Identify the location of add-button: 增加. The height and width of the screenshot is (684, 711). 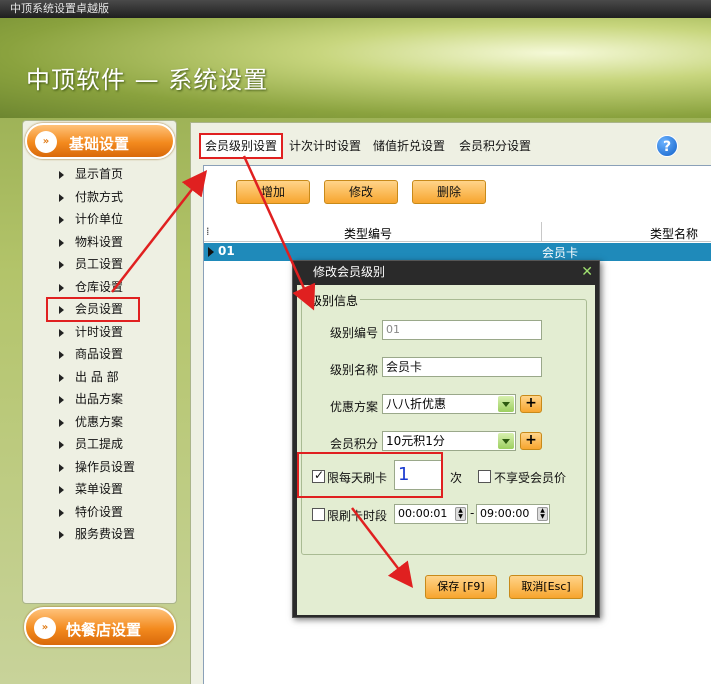
(273, 192).